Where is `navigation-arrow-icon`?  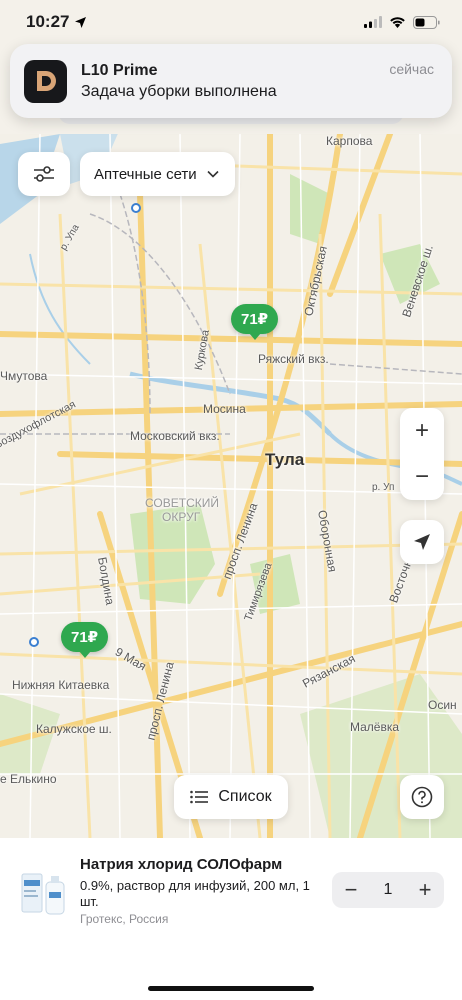
navigation-arrow-icon is located at coordinates (422, 542).